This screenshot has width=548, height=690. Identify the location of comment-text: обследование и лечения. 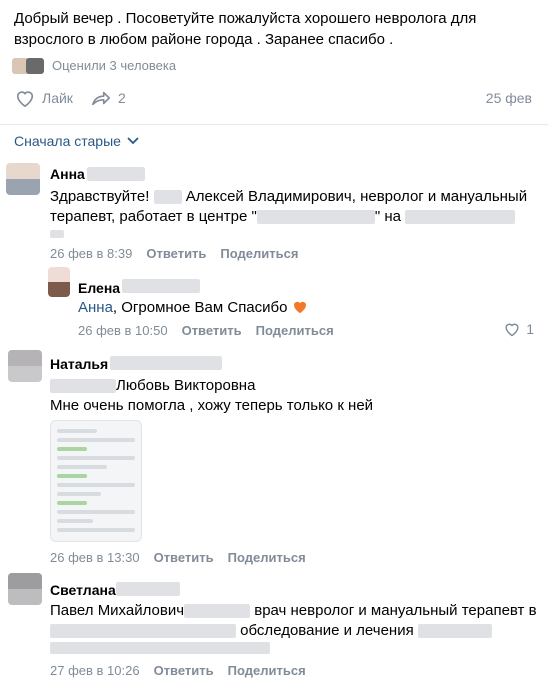
(271, 631).